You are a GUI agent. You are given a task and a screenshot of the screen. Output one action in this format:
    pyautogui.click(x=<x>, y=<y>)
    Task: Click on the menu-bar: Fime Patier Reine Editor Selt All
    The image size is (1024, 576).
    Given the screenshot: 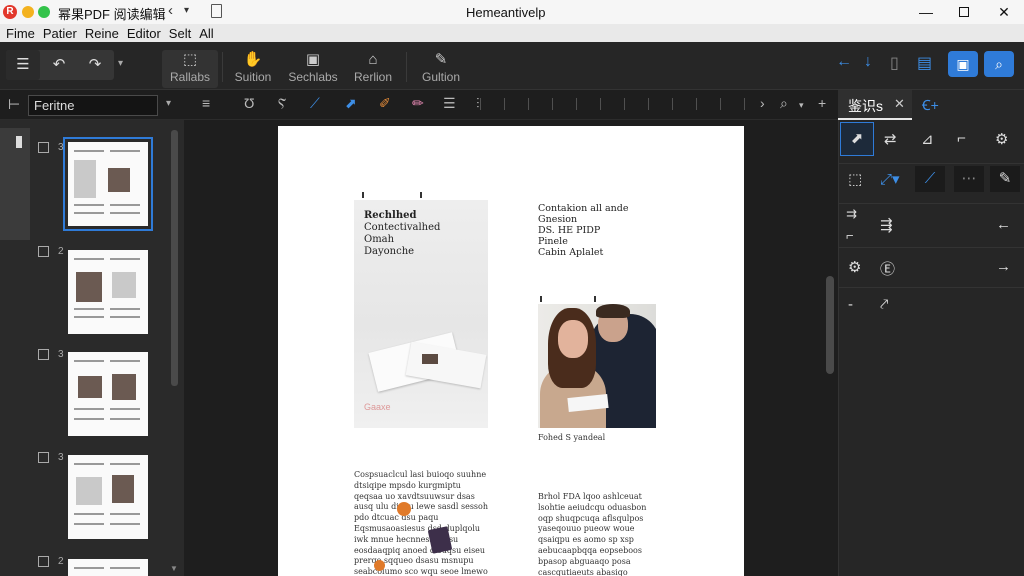 What is the action you would take?
    pyautogui.click(x=512, y=33)
    